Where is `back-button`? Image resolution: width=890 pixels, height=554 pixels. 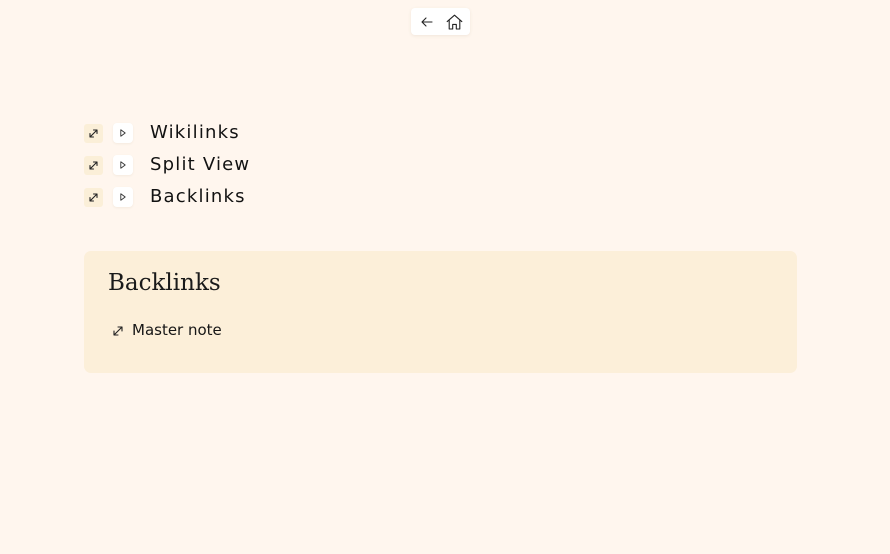
back-button is located at coordinates (427, 22).